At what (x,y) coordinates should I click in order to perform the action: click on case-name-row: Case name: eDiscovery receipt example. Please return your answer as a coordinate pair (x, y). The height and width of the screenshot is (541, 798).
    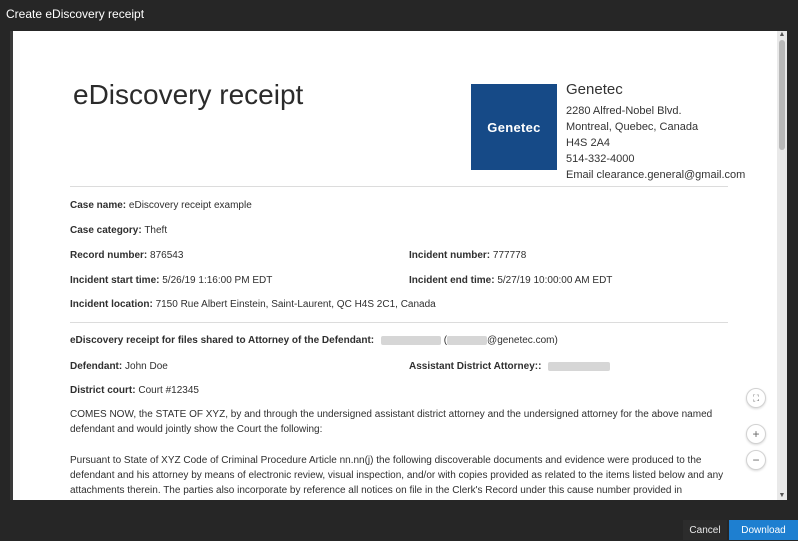
    Looking at the image, I should click on (161, 205).